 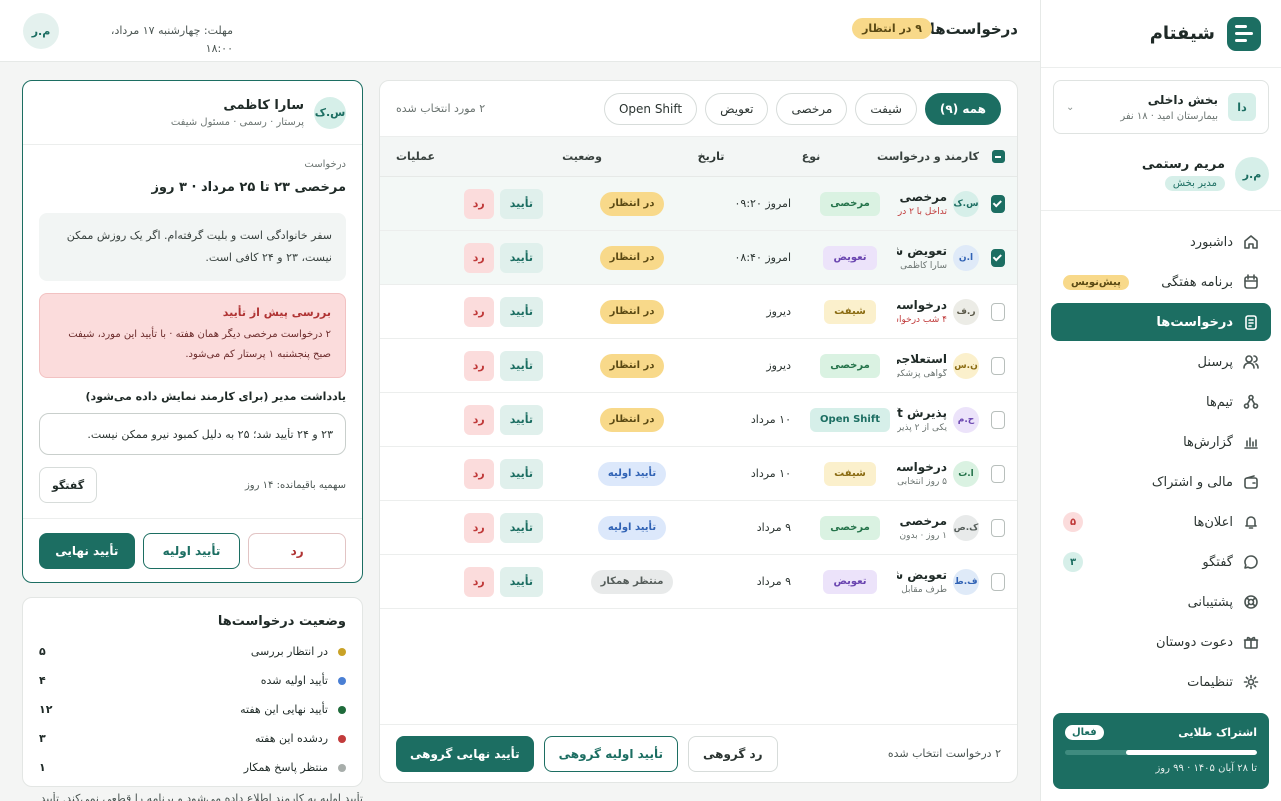 I want to click on sidebar-item-notifications: اعلان‌ها ۵, so click(x=1161, y=522).